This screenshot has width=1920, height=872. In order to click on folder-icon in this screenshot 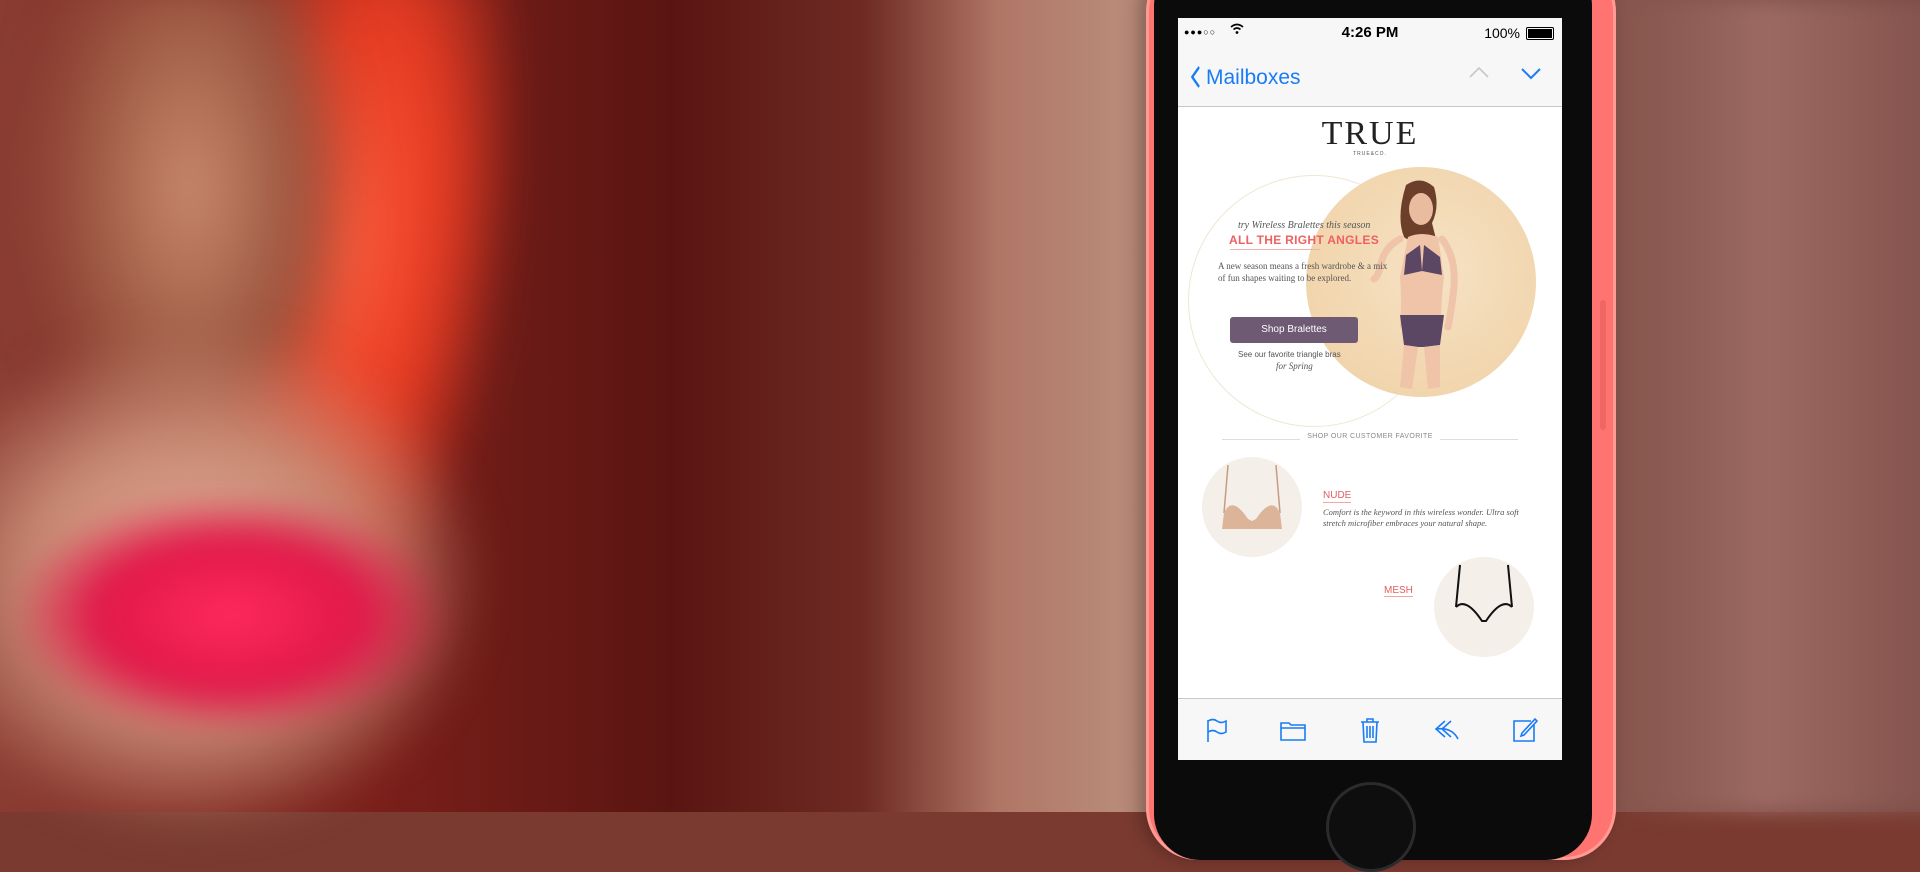, I will do `click(1293, 730)`.